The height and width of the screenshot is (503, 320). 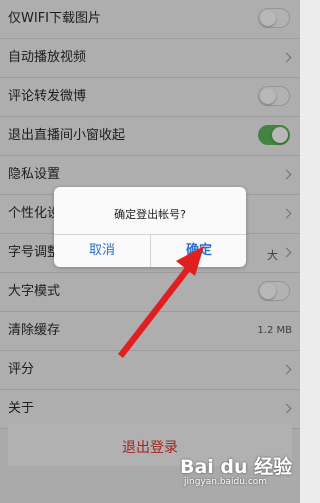 I want to click on logout-confirm-dialog: 确定登出帐号? 取消 确定, so click(x=150, y=227).